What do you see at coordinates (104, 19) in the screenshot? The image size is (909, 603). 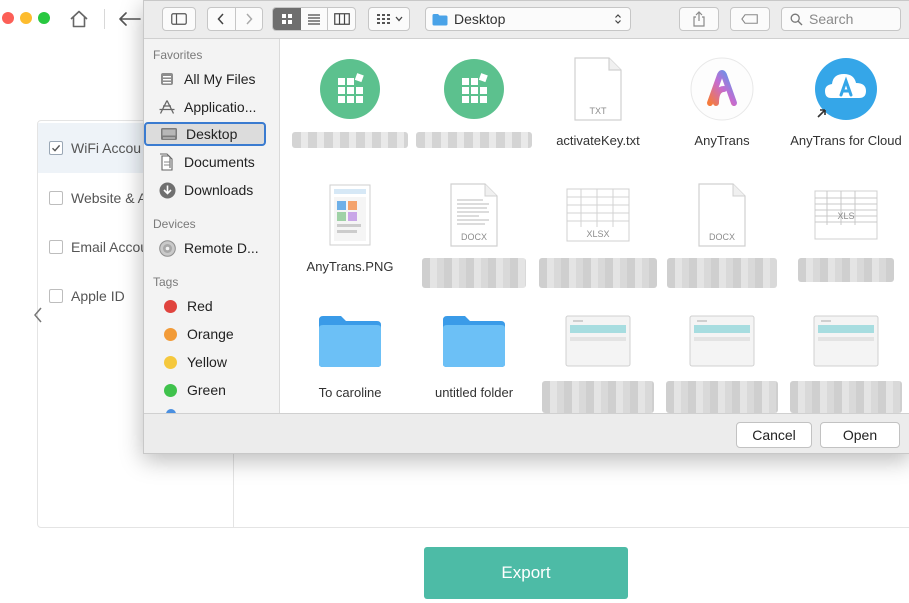 I see `toolbar-separator` at bounding box center [104, 19].